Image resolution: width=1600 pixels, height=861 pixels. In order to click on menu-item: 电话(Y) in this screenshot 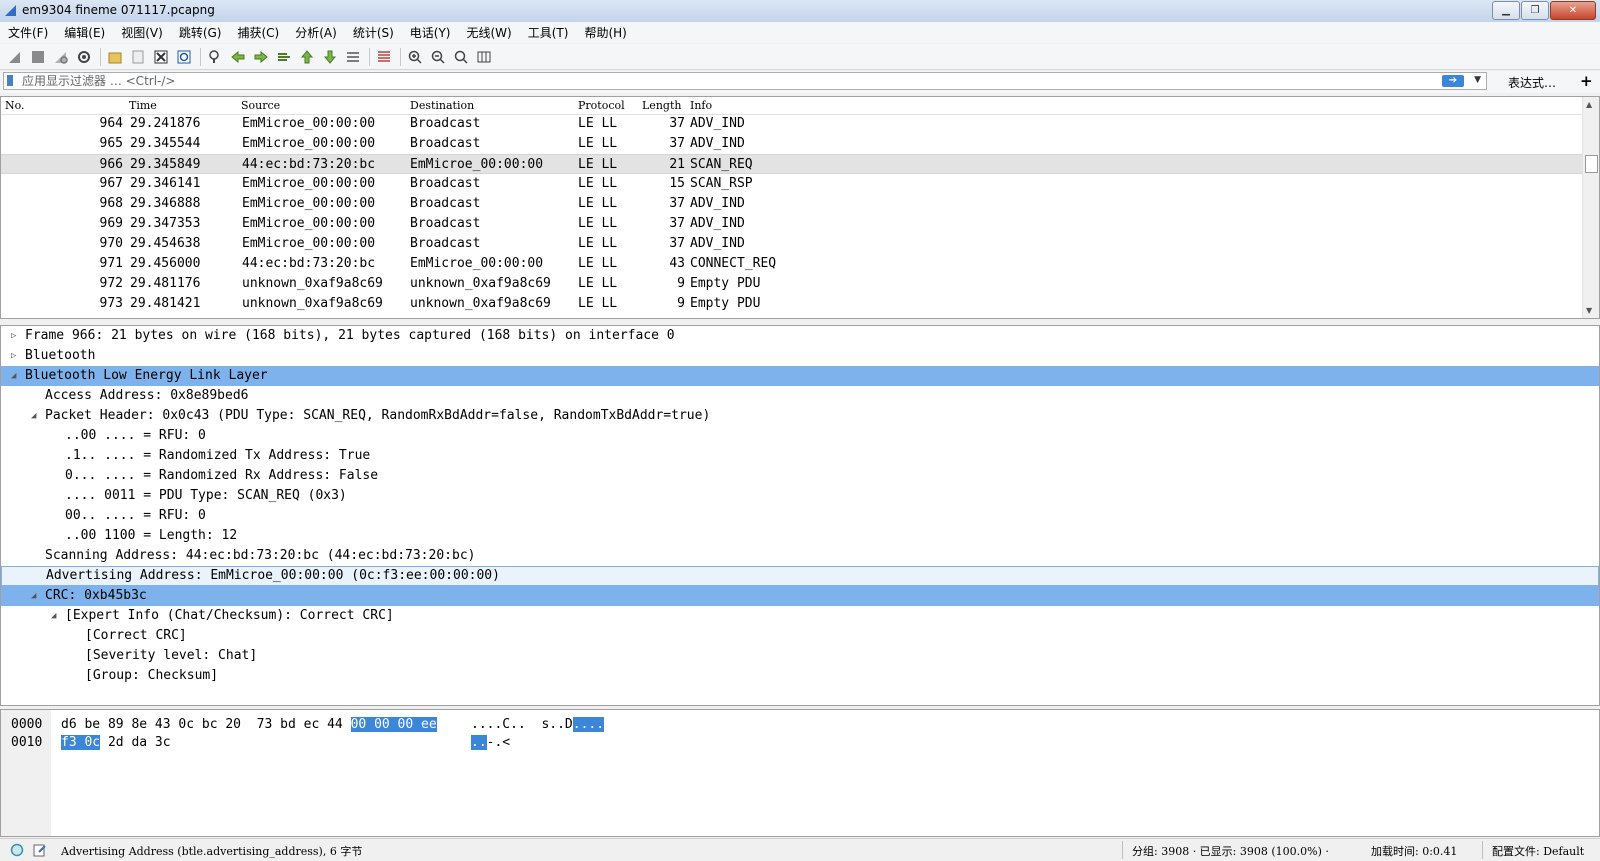, I will do `click(430, 32)`.